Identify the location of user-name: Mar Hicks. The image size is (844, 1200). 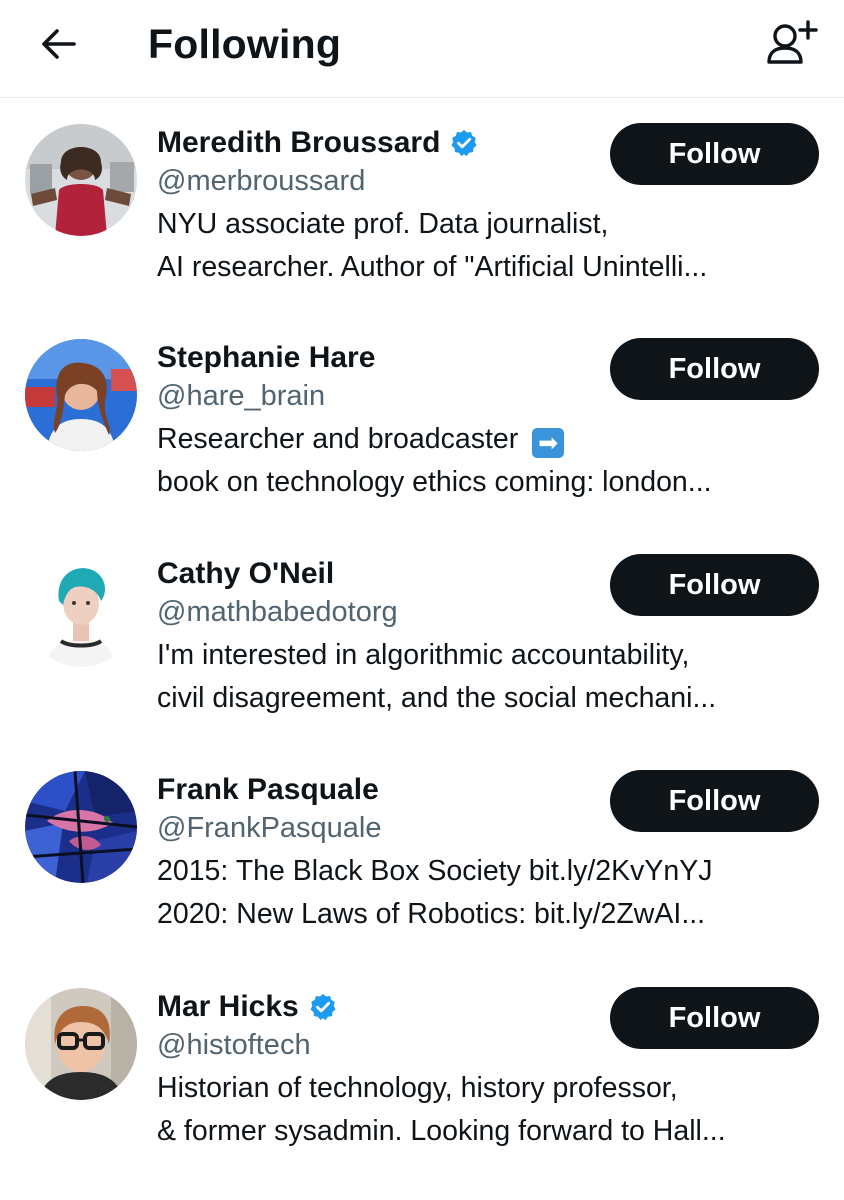
(228, 1007).